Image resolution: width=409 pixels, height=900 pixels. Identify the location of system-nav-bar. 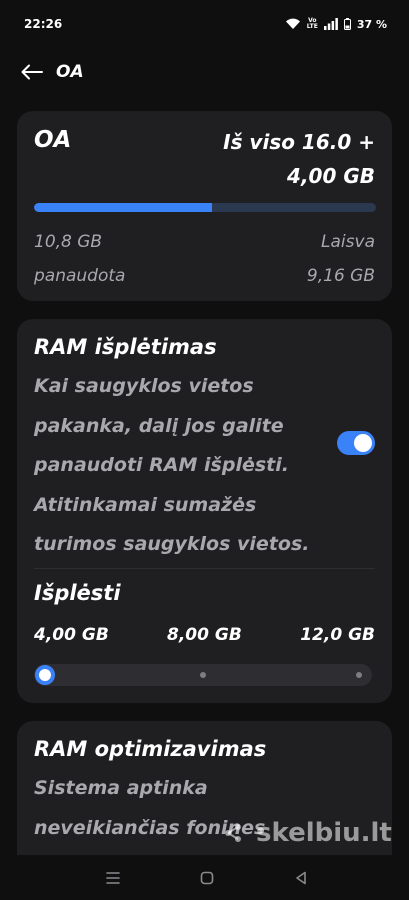
(204, 877).